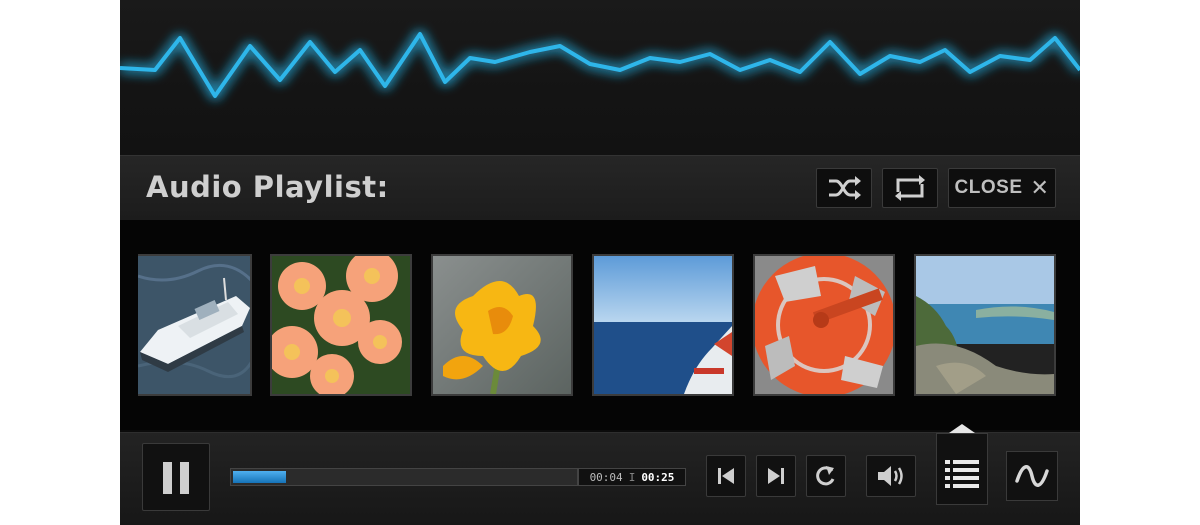 This screenshot has height=525, width=1200. I want to click on repeat-button, so click(910, 188).